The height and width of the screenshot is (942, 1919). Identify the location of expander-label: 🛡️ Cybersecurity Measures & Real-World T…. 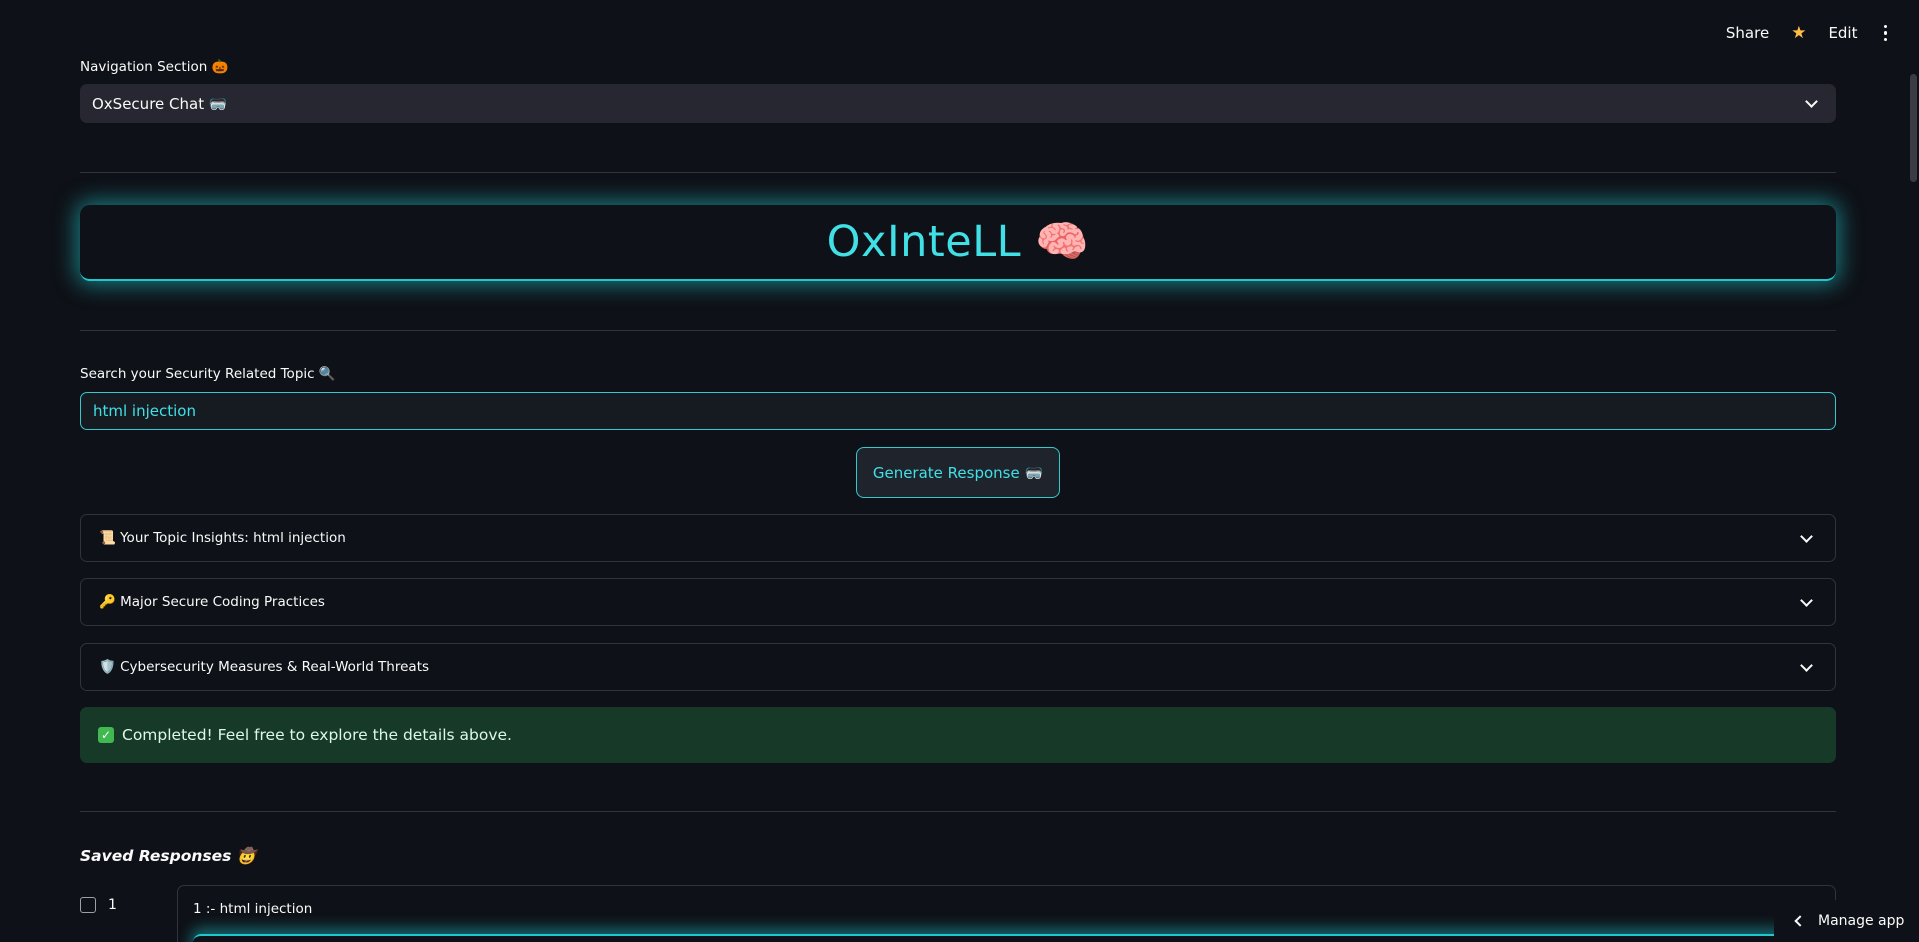
(264, 667).